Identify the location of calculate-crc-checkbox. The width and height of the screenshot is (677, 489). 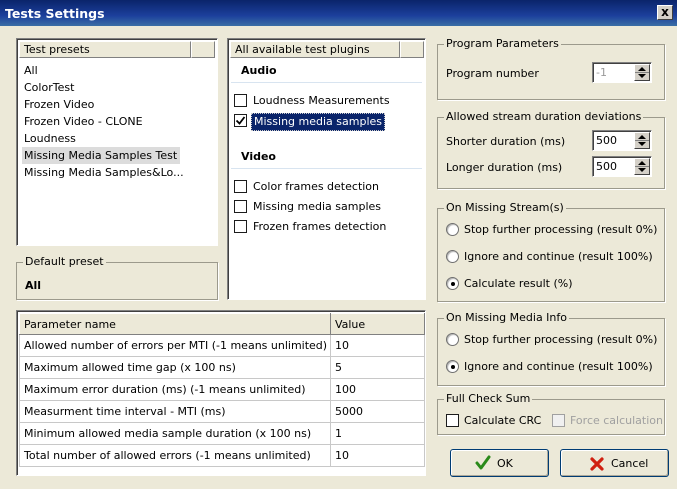
(452, 420).